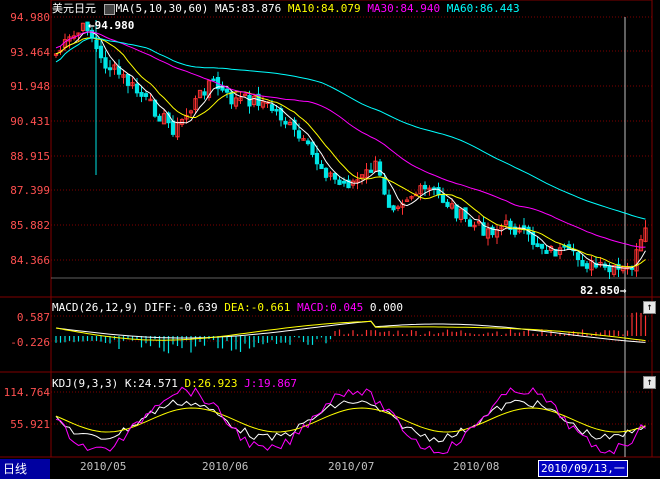 This screenshot has width=660, height=479. I want to click on kdj-j-line, so click(350, 420).